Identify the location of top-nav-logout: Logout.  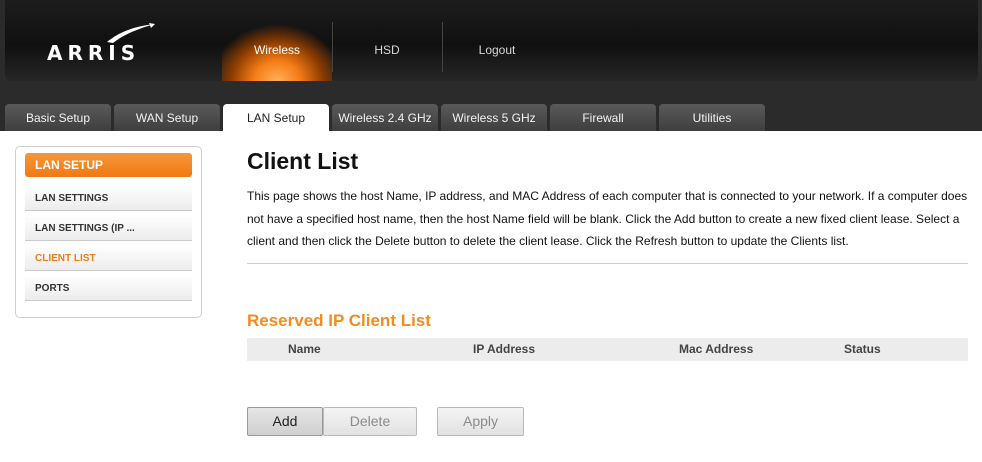
(497, 40).